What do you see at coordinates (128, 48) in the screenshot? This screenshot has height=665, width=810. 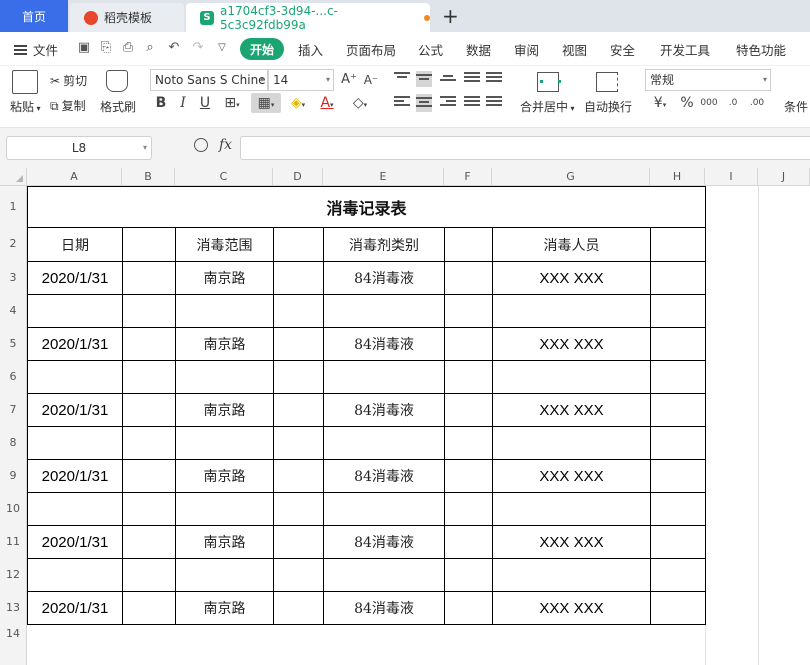 I see `print-icon: ⎙` at bounding box center [128, 48].